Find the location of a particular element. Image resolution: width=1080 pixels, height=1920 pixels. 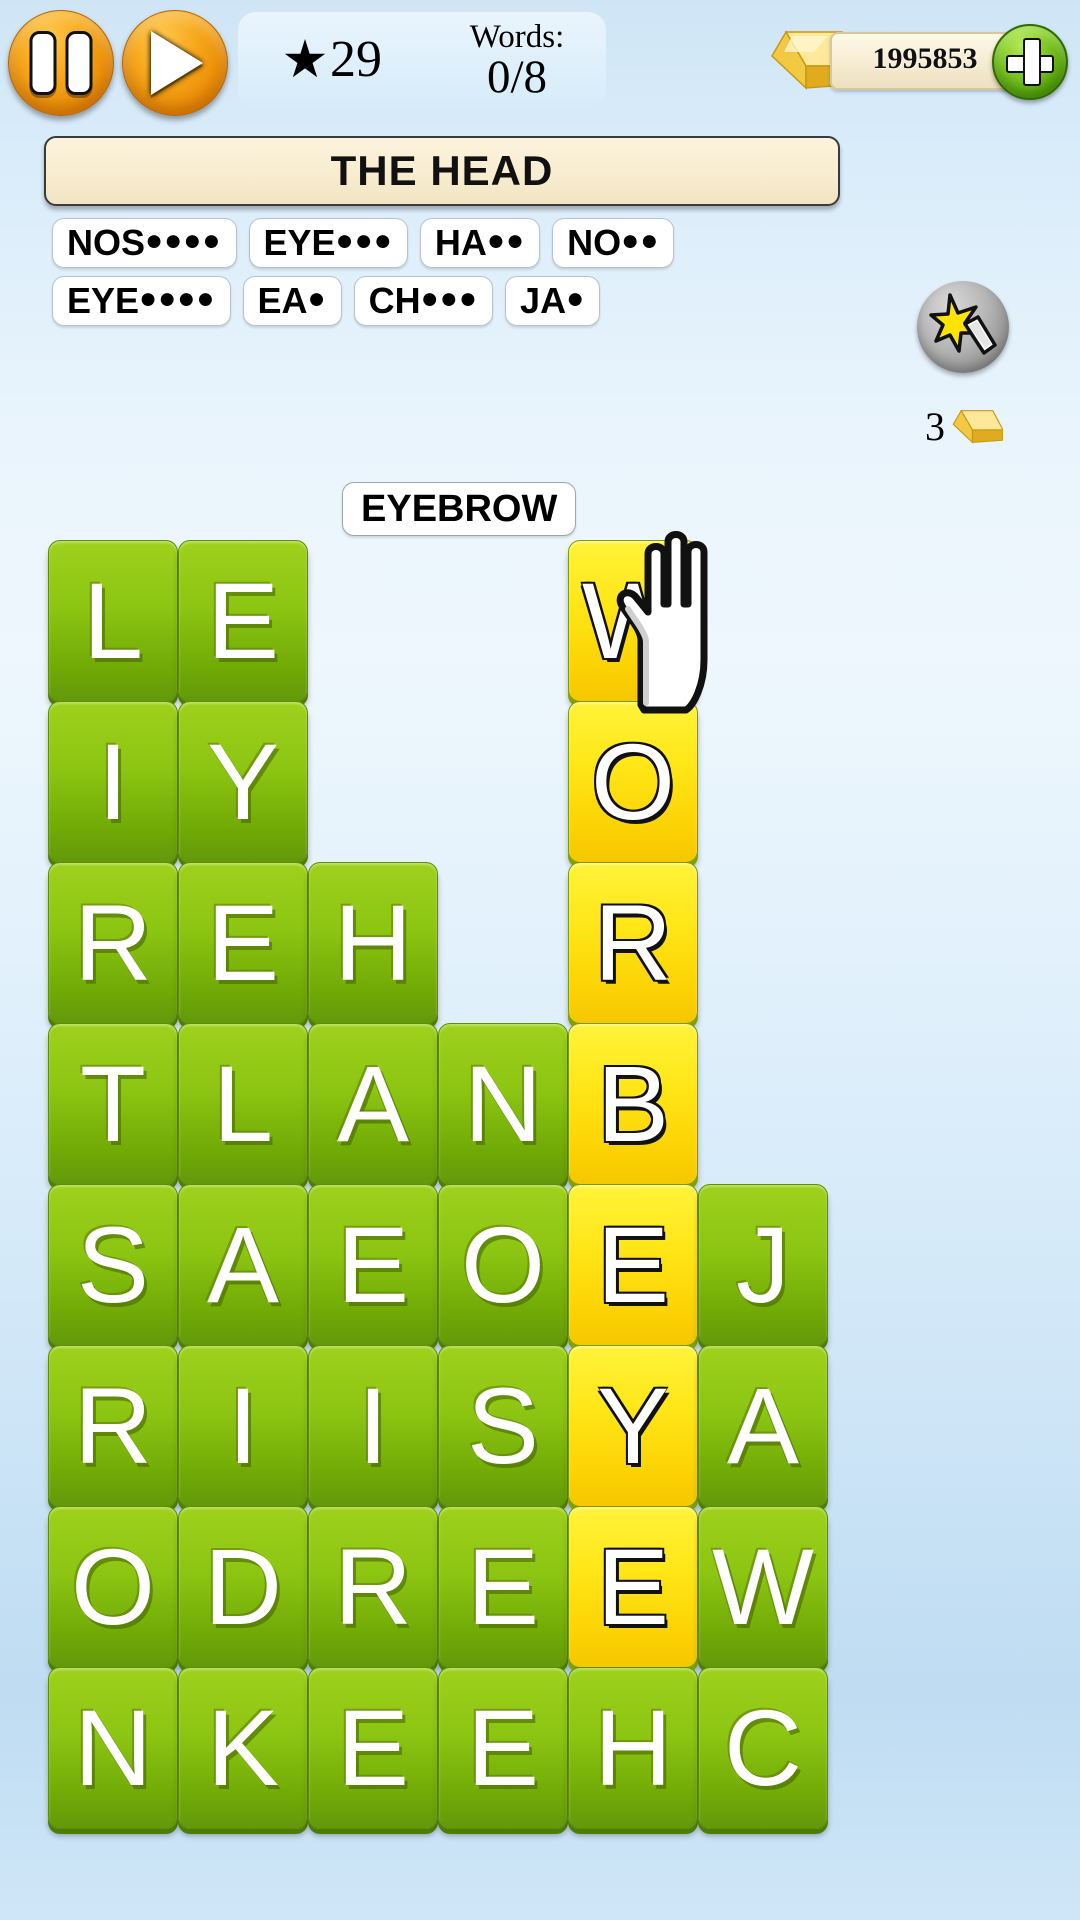

word-hint-prefix: NO is located at coordinates (594, 242).